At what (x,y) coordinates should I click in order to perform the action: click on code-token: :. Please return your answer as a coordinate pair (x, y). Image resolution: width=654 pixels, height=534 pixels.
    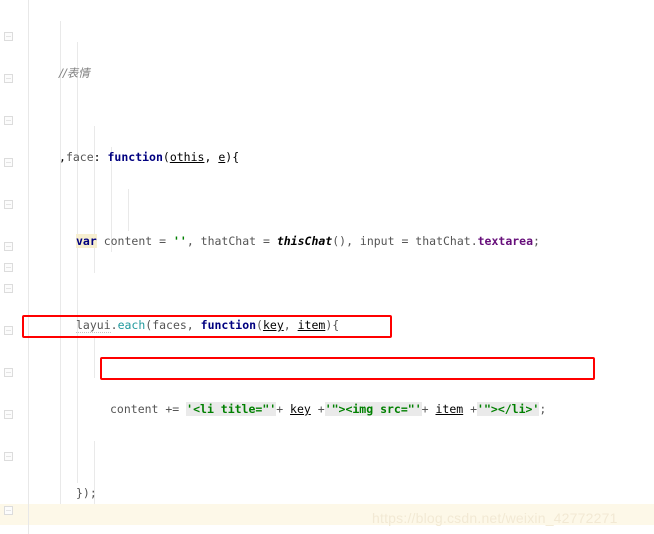
    Looking at the image, I should click on (100, 157).